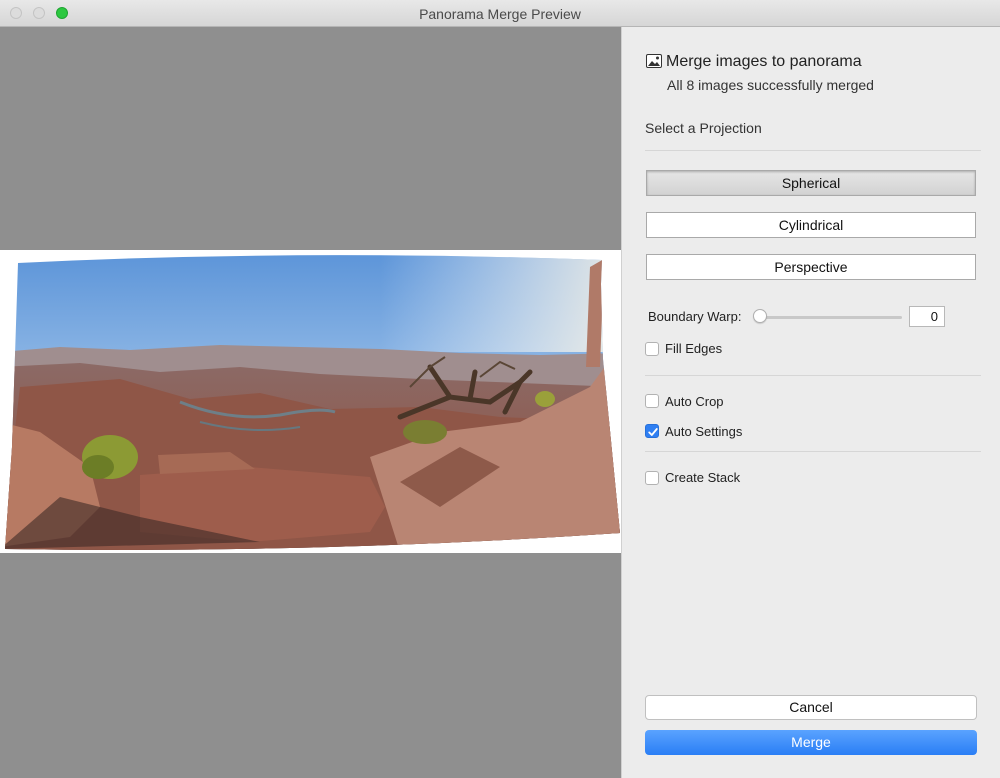 The width and height of the screenshot is (1000, 778). Describe the element at coordinates (703, 477) in the screenshot. I see `create-stack-label: Create Stack` at that location.